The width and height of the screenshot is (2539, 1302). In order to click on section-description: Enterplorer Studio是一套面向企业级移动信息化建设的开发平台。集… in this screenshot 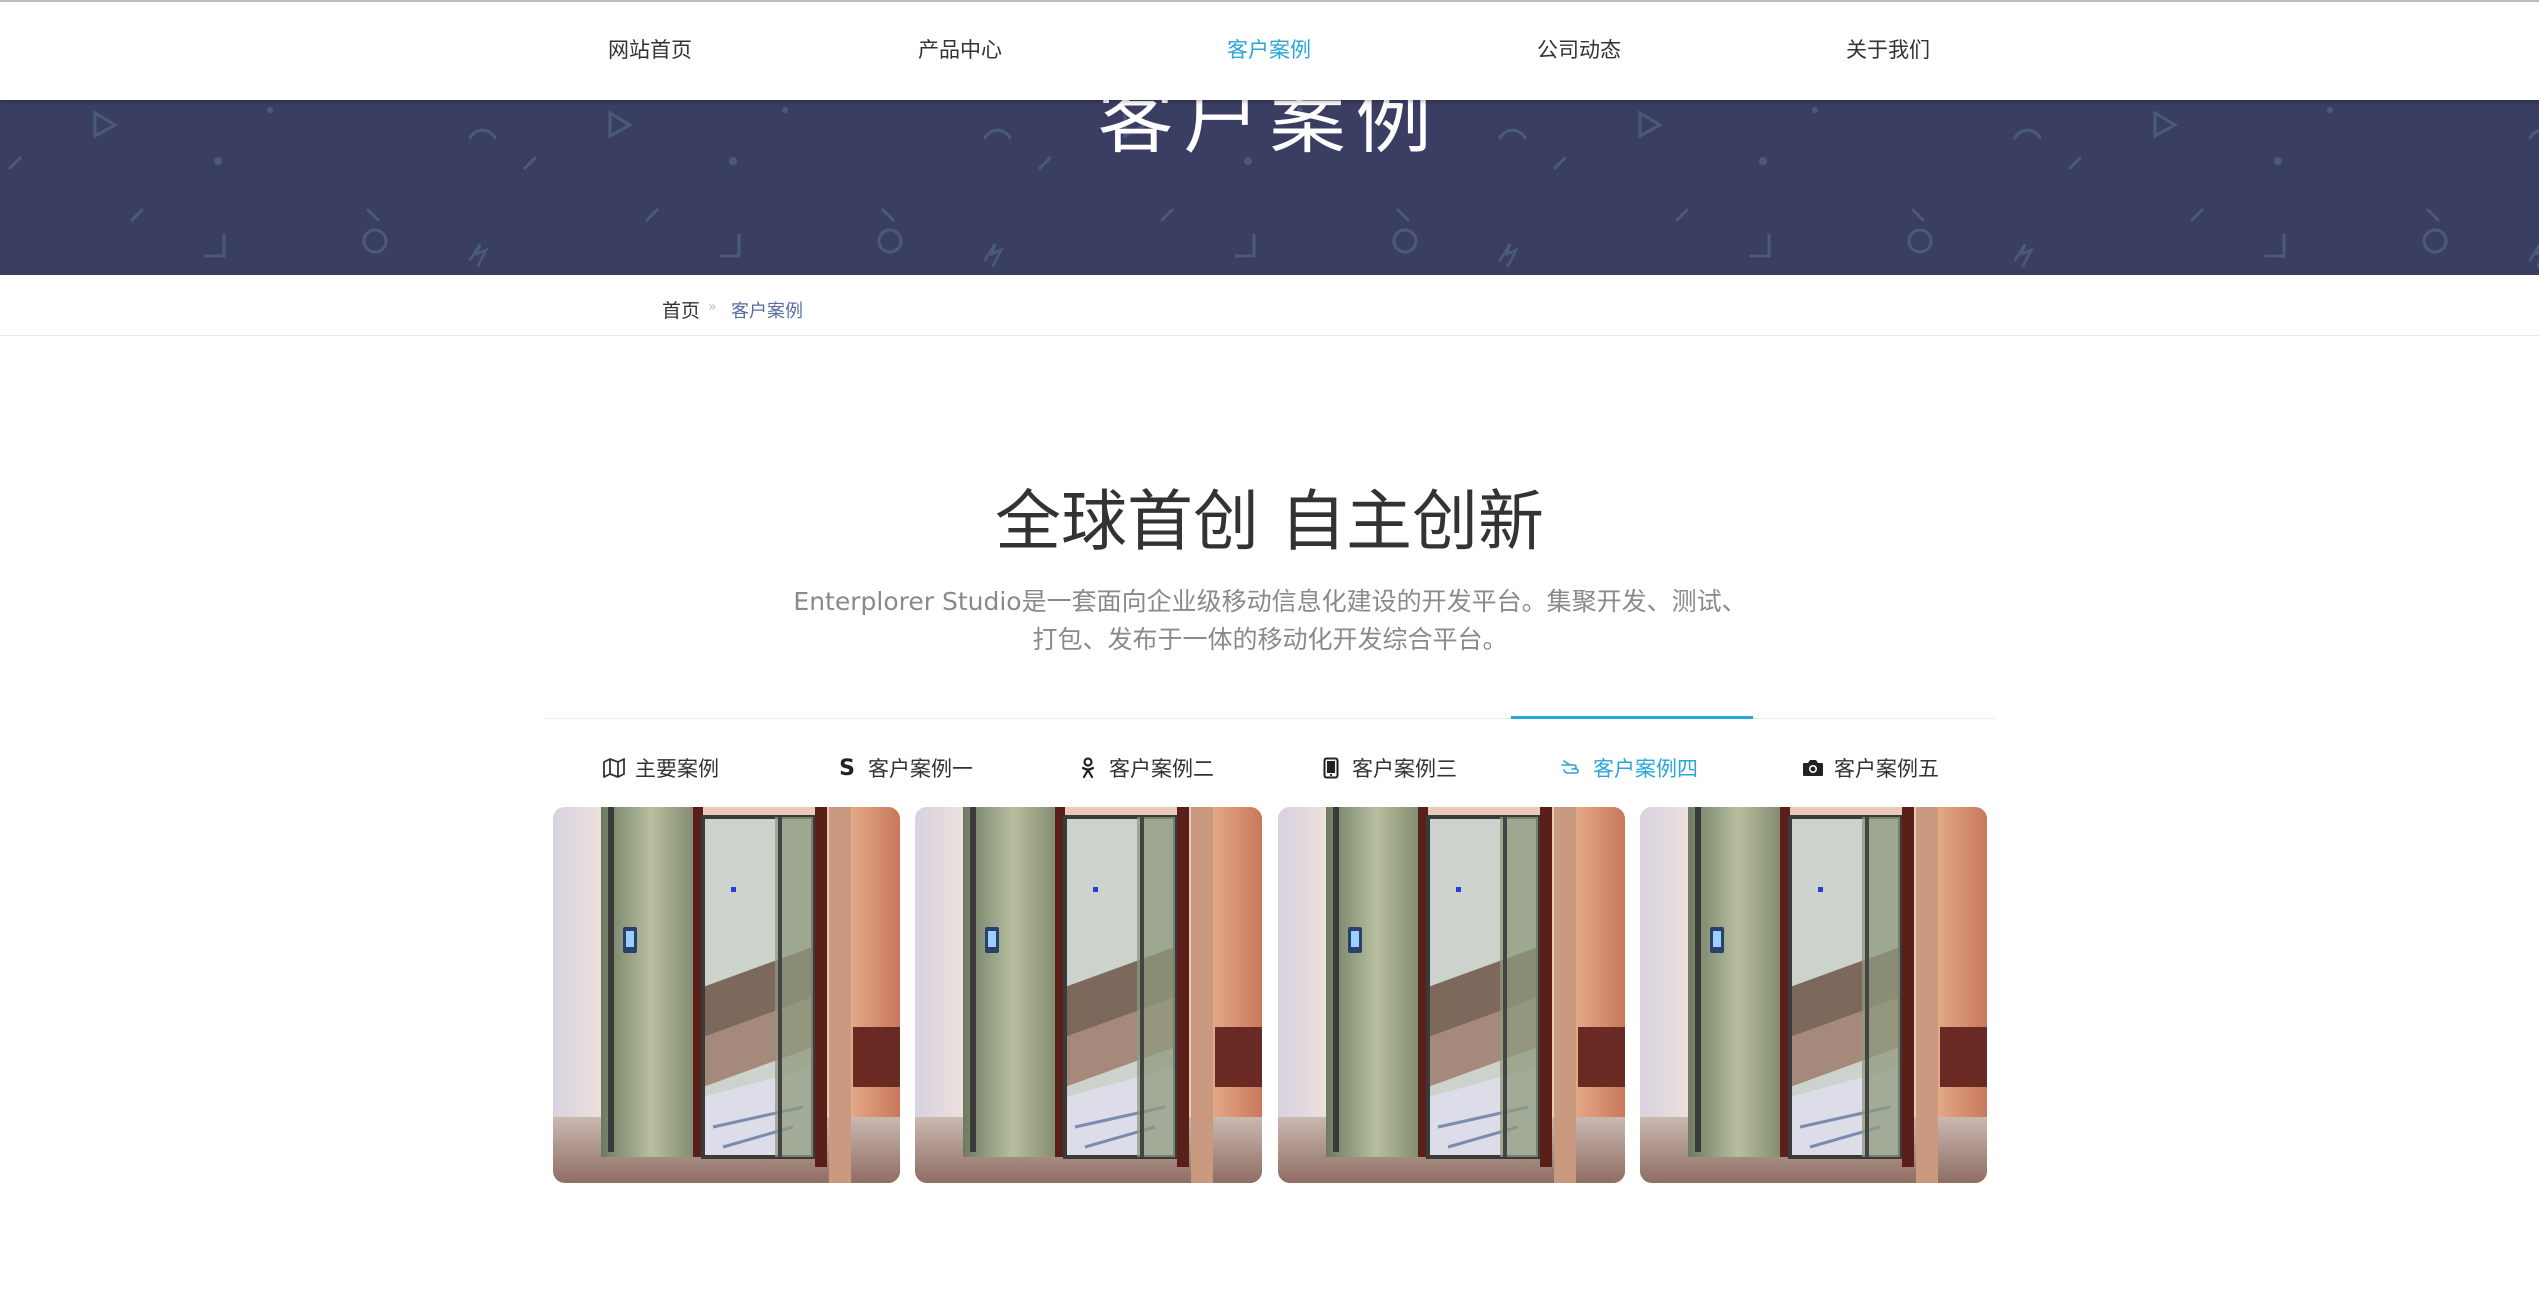, I will do `click(1270, 621)`.